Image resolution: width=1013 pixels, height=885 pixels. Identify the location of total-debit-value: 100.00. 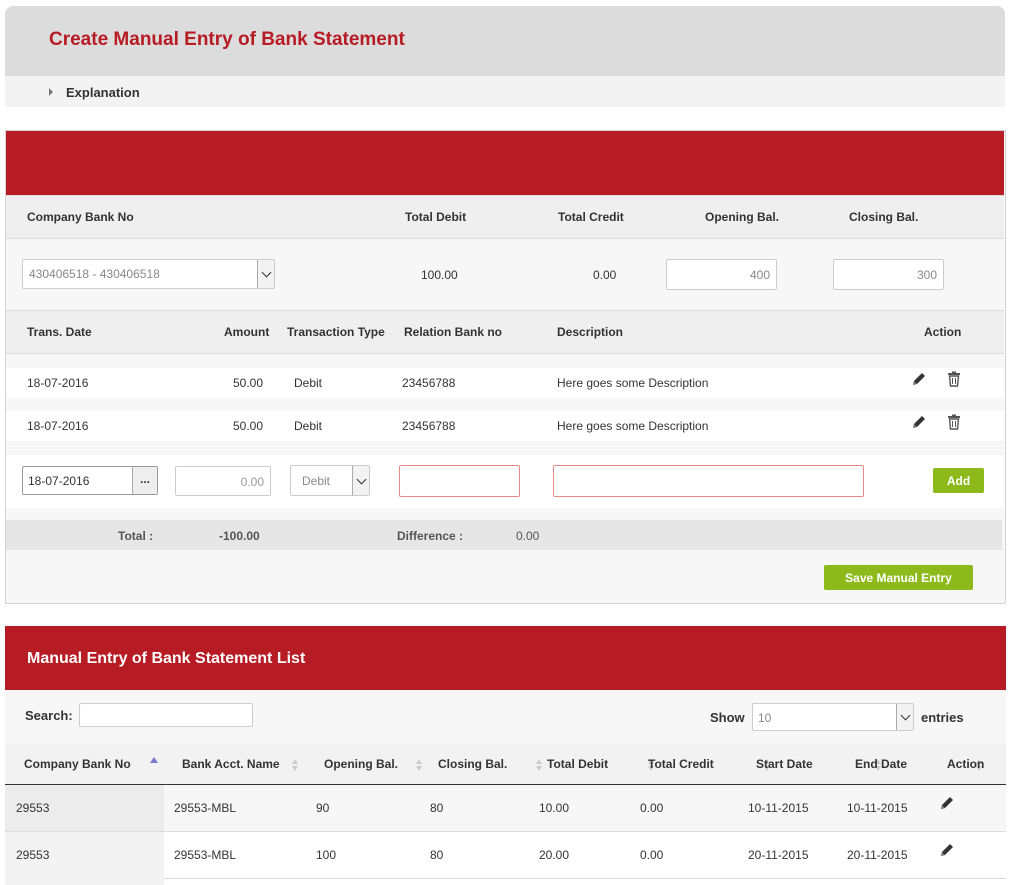
(439, 275).